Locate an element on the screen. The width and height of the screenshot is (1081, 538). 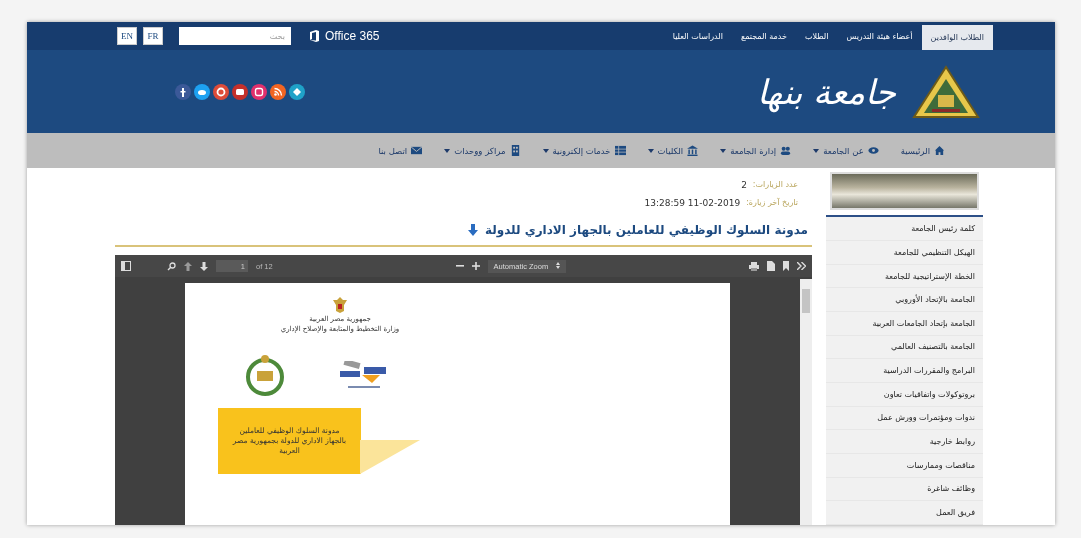
university-logo-icon is located at coordinates (946, 91).